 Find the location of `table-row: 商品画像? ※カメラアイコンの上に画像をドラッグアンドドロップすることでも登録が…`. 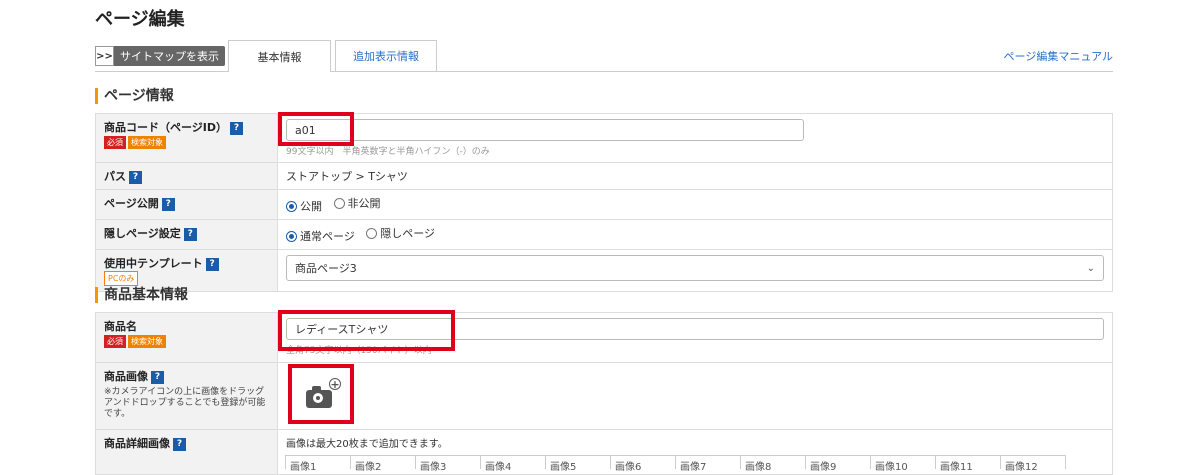

table-row: 商品画像? ※カメラアイコンの上に画像をドラッグアンドドロップすることでも登録が… is located at coordinates (604, 396).